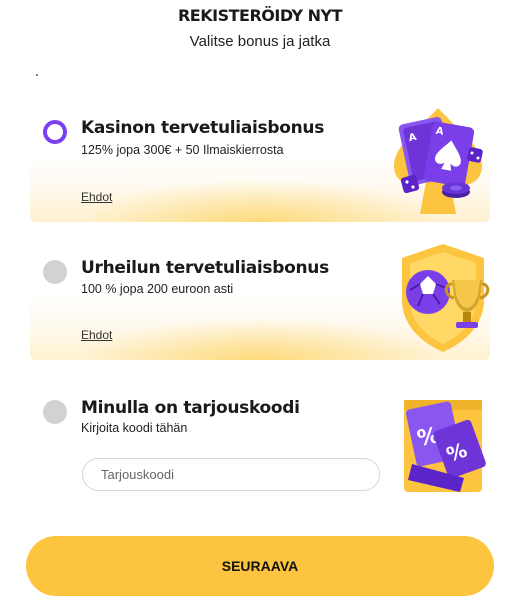 The width and height of the screenshot is (520, 608). I want to click on bonus-title: Minulla on tarjouskoodi, so click(190, 408).